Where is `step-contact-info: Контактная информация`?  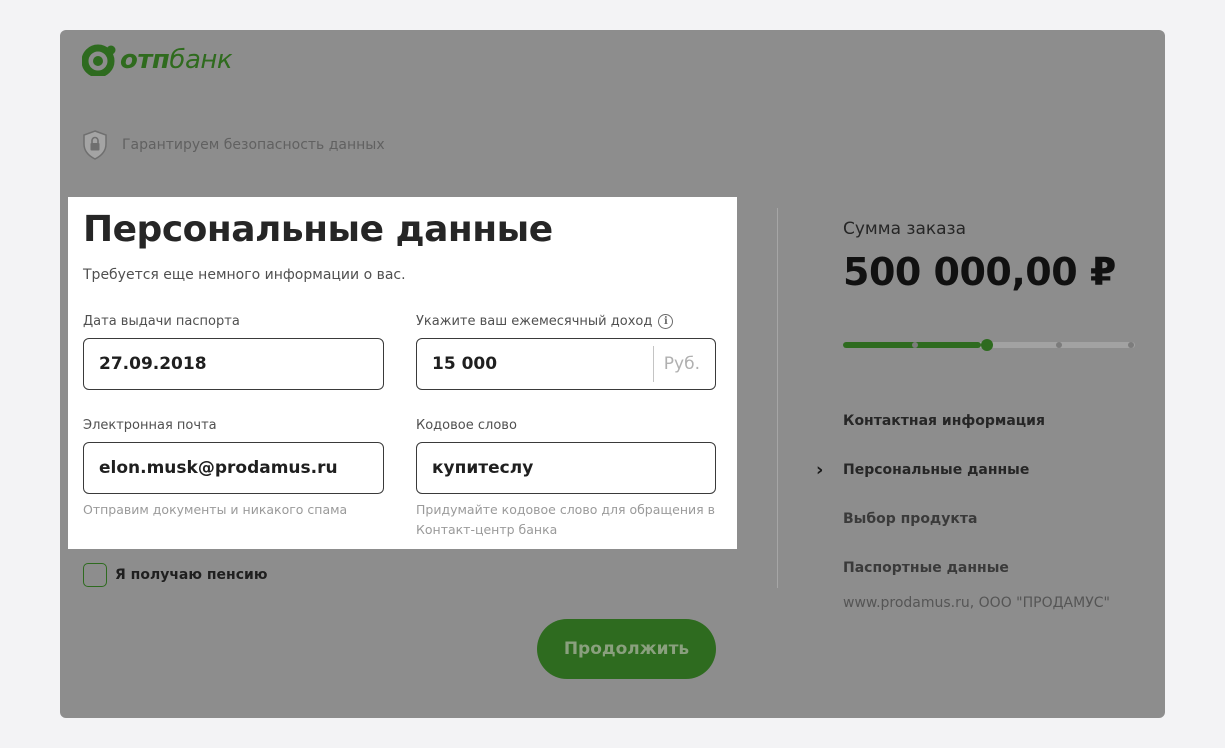
step-contact-info: Контактная информация is located at coordinates (944, 420).